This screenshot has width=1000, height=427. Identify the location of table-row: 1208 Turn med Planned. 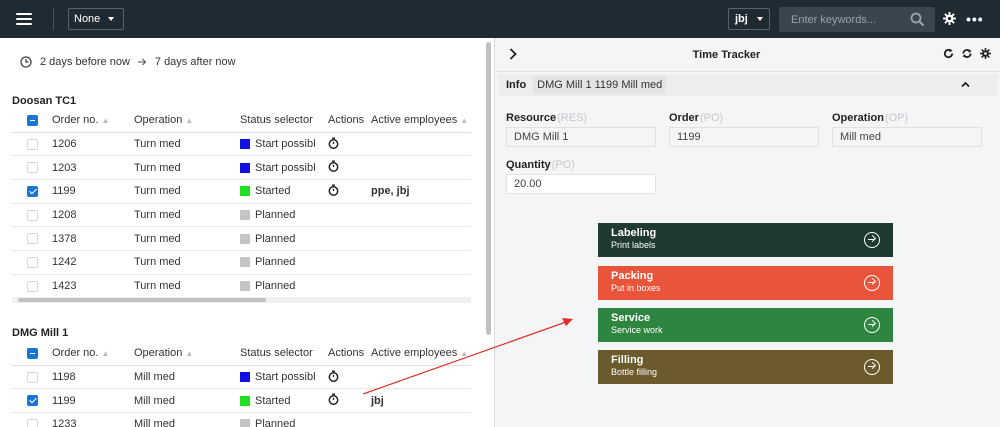
(241, 216).